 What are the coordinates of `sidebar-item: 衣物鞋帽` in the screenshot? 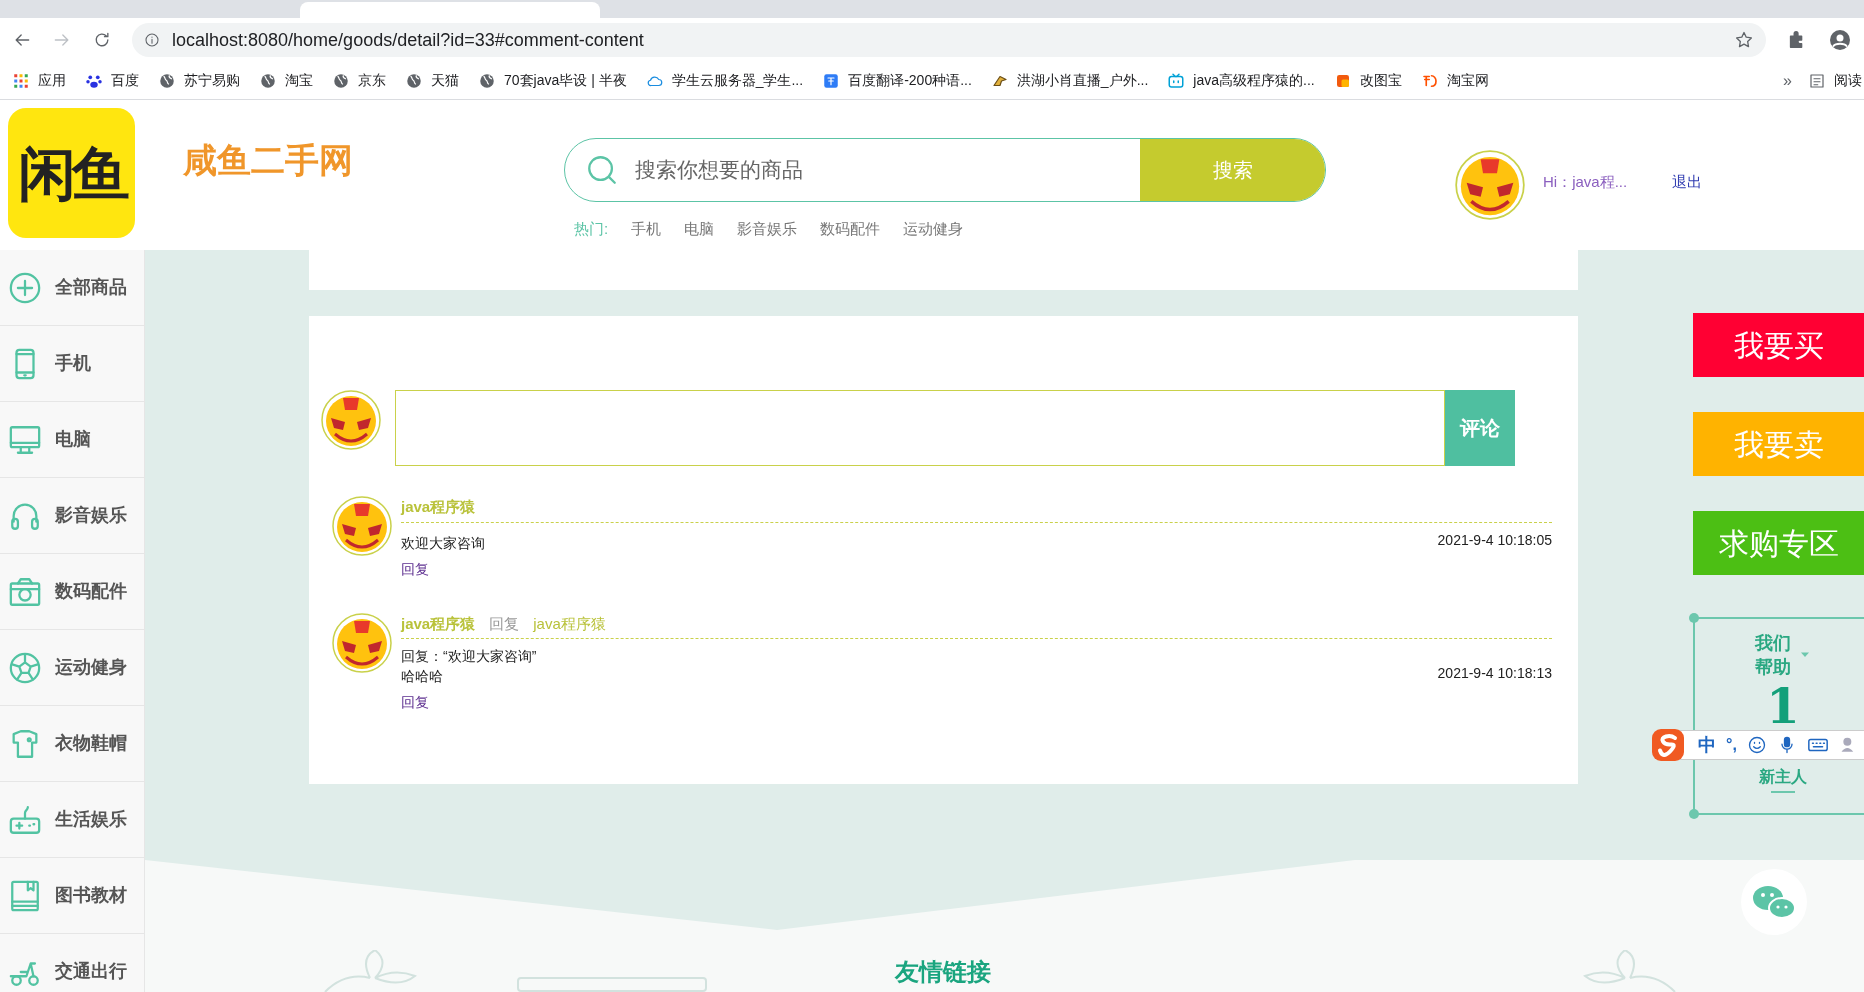 It's located at (72, 744).